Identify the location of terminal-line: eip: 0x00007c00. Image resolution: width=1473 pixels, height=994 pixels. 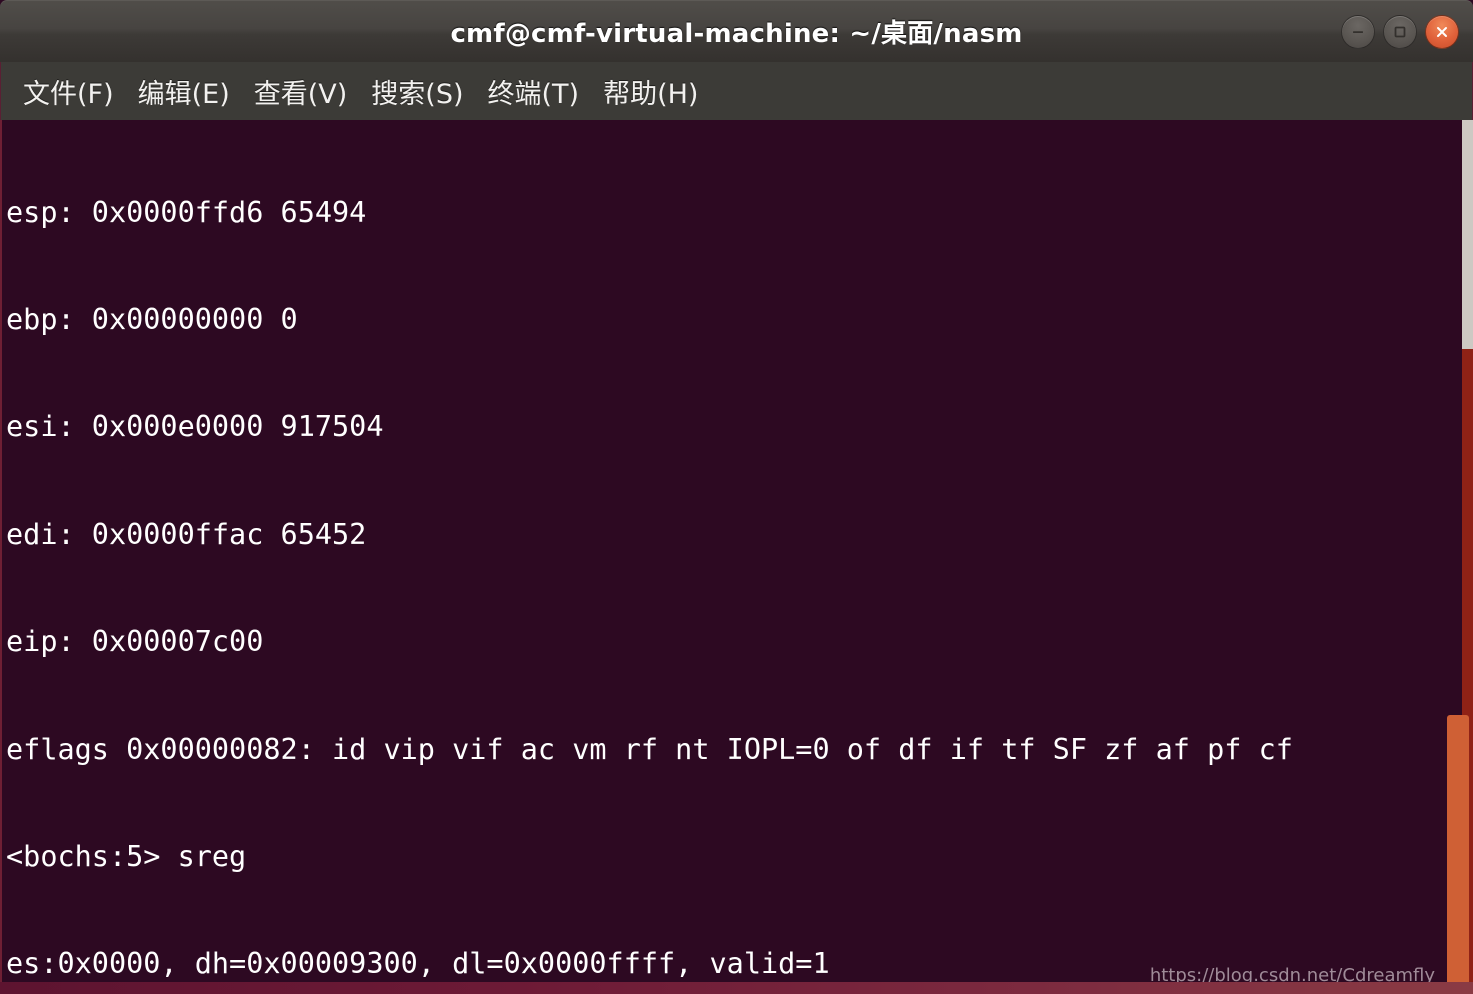
(135, 642).